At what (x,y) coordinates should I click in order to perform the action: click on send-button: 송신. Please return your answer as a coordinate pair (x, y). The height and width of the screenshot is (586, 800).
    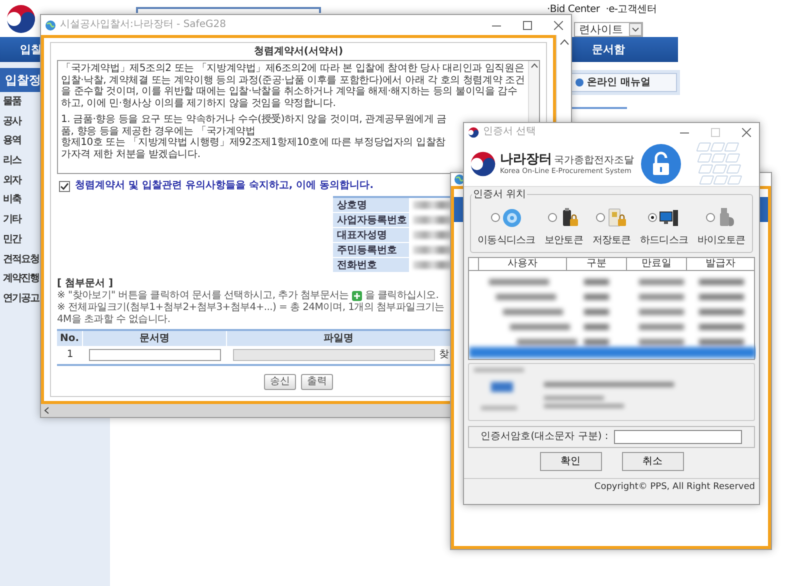
    Looking at the image, I should click on (280, 382).